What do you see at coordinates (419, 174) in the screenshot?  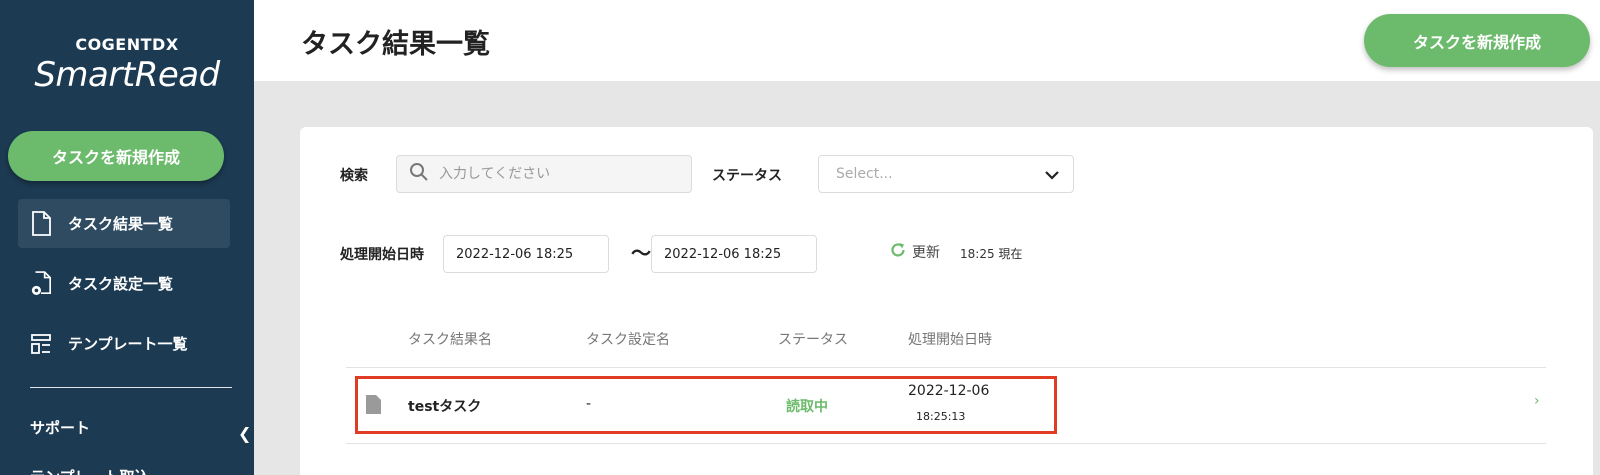 I see `search-icon` at bounding box center [419, 174].